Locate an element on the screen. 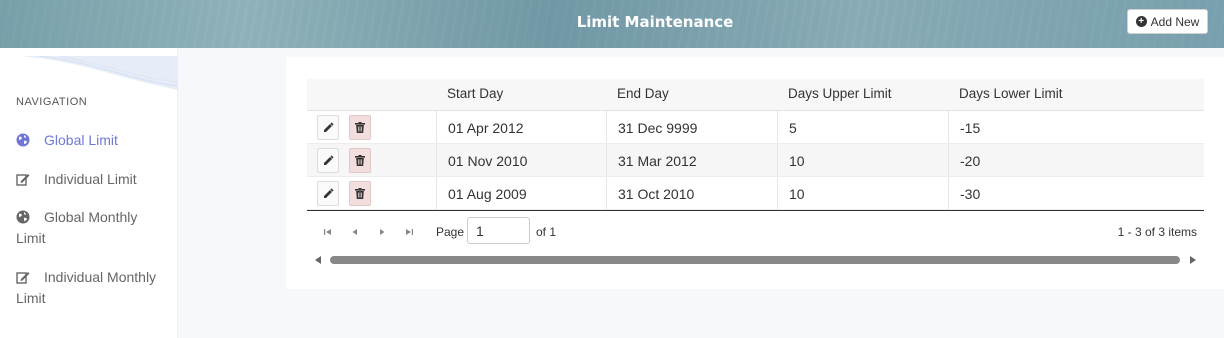 The width and height of the screenshot is (1224, 338). cell-days-lower-limit: -30 is located at coordinates (970, 194).